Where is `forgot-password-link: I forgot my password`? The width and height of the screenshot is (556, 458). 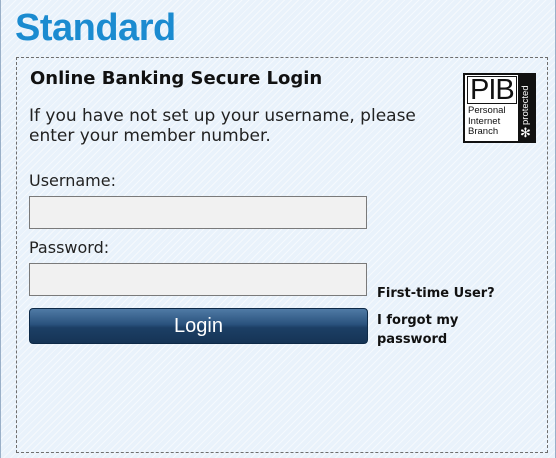
forgot-password-link: I forgot my password is located at coordinates (437, 330).